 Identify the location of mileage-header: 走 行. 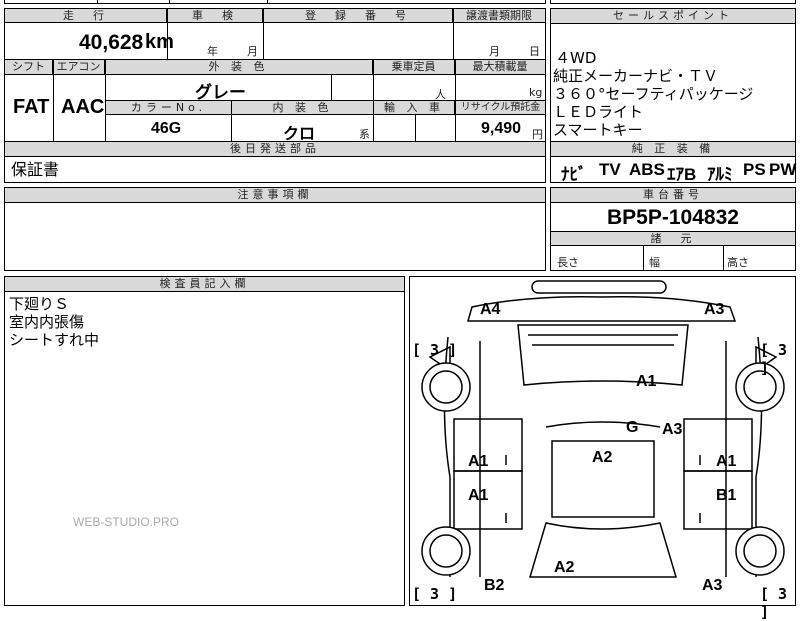
(86, 16).